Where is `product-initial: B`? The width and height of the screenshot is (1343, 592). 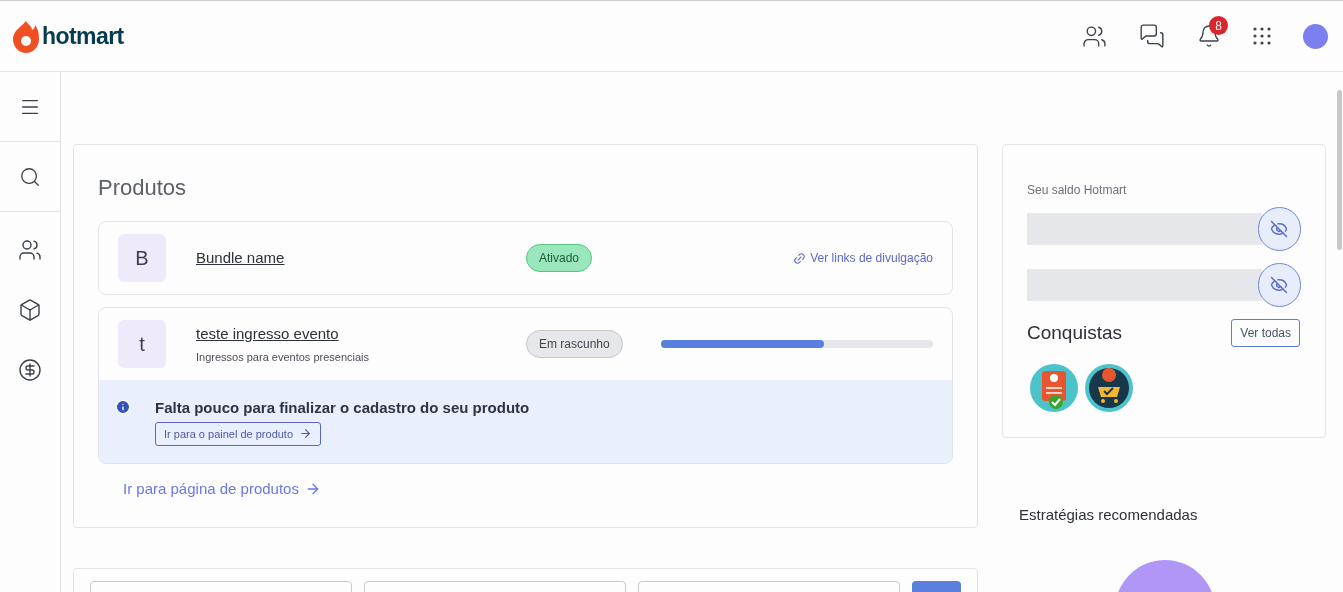 product-initial: B is located at coordinates (142, 258).